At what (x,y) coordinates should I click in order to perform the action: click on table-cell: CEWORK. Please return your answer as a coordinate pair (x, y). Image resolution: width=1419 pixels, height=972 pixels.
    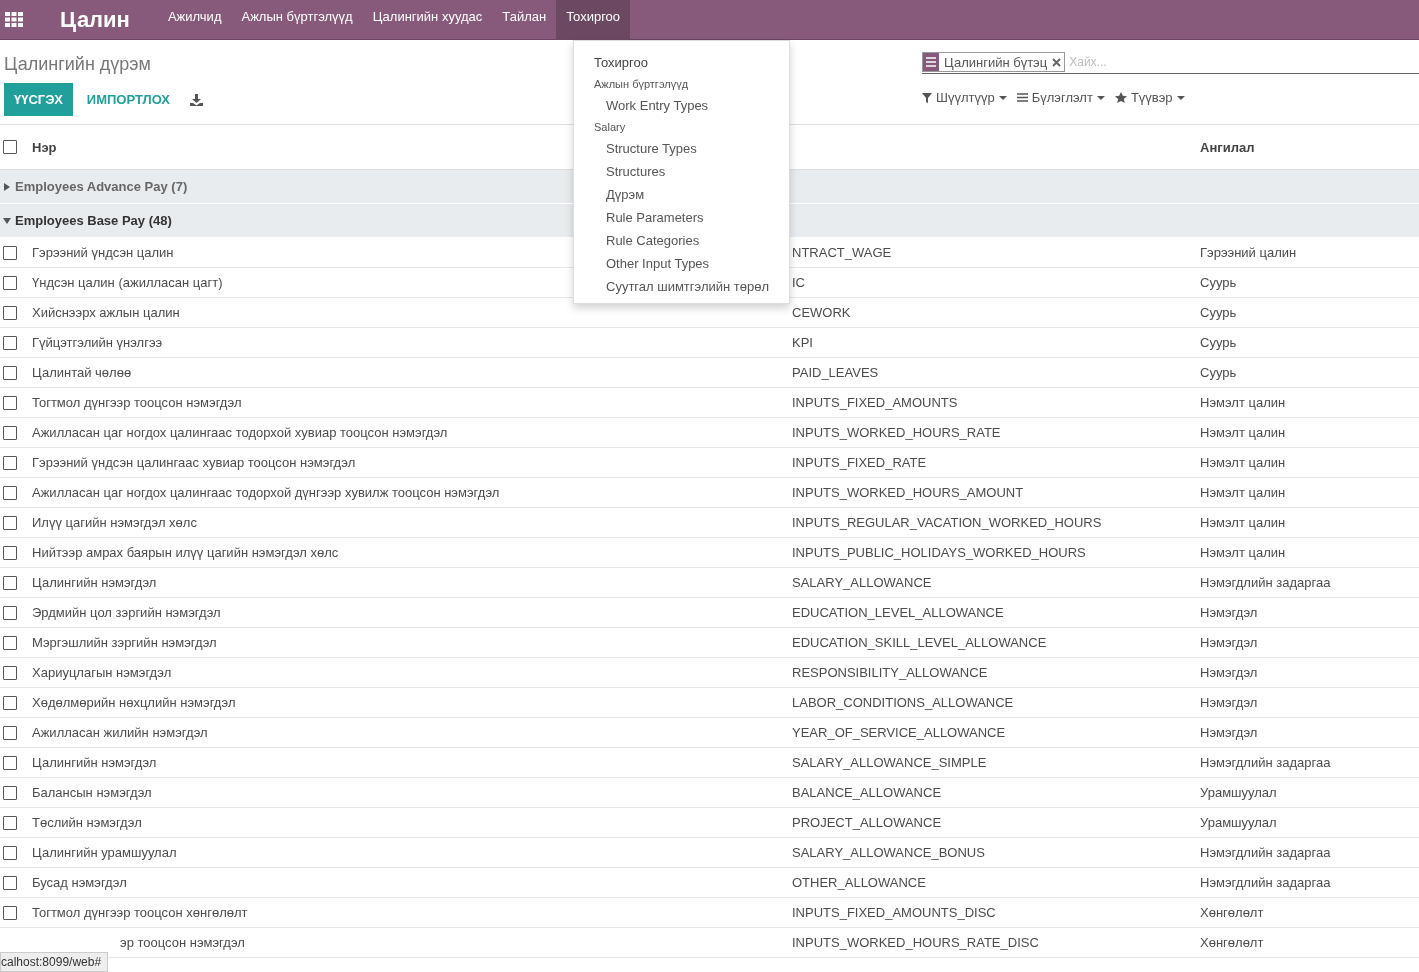
    Looking at the image, I should click on (821, 312).